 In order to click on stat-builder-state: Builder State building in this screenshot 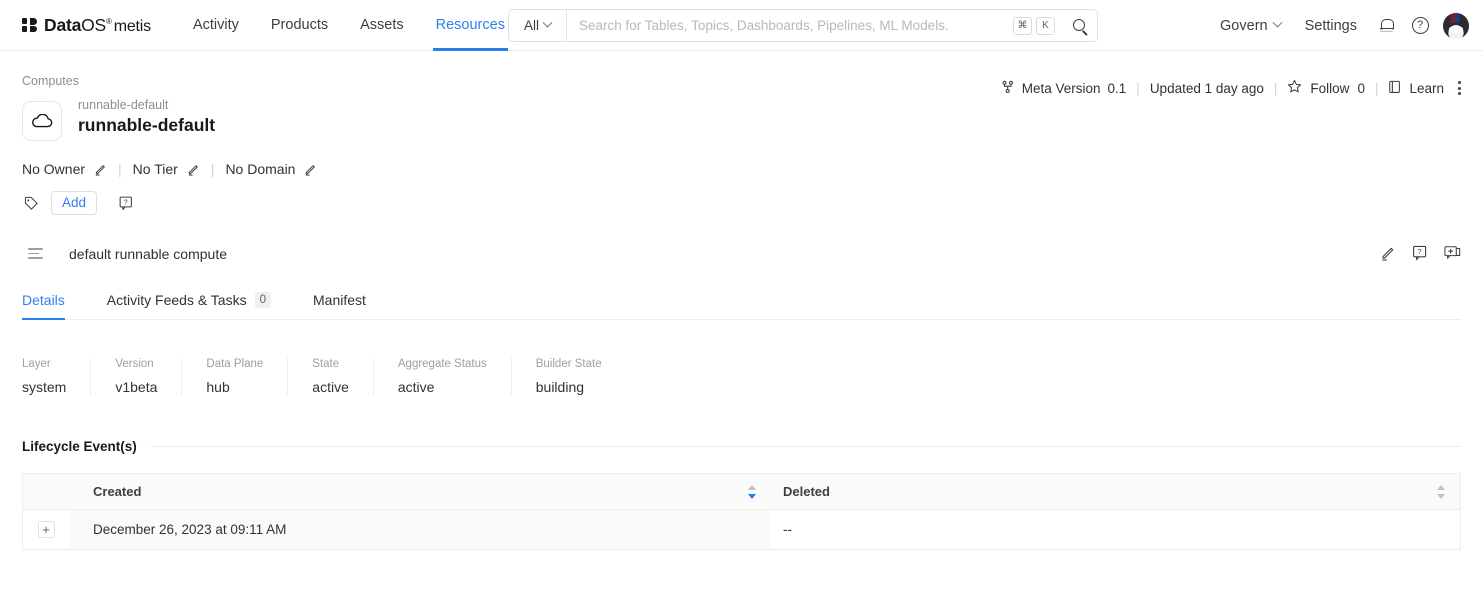, I will do `click(581, 376)`.